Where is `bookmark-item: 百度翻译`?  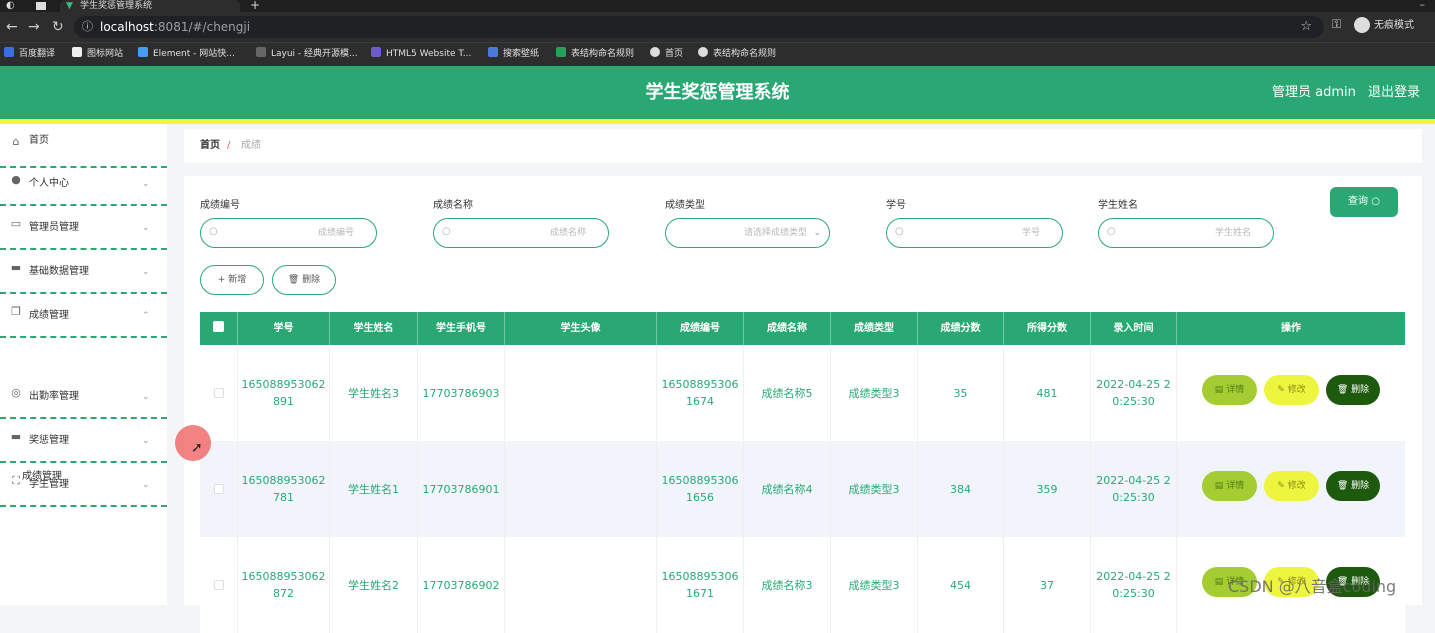
bookmark-item: 百度翻译 is located at coordinates (29, 54).